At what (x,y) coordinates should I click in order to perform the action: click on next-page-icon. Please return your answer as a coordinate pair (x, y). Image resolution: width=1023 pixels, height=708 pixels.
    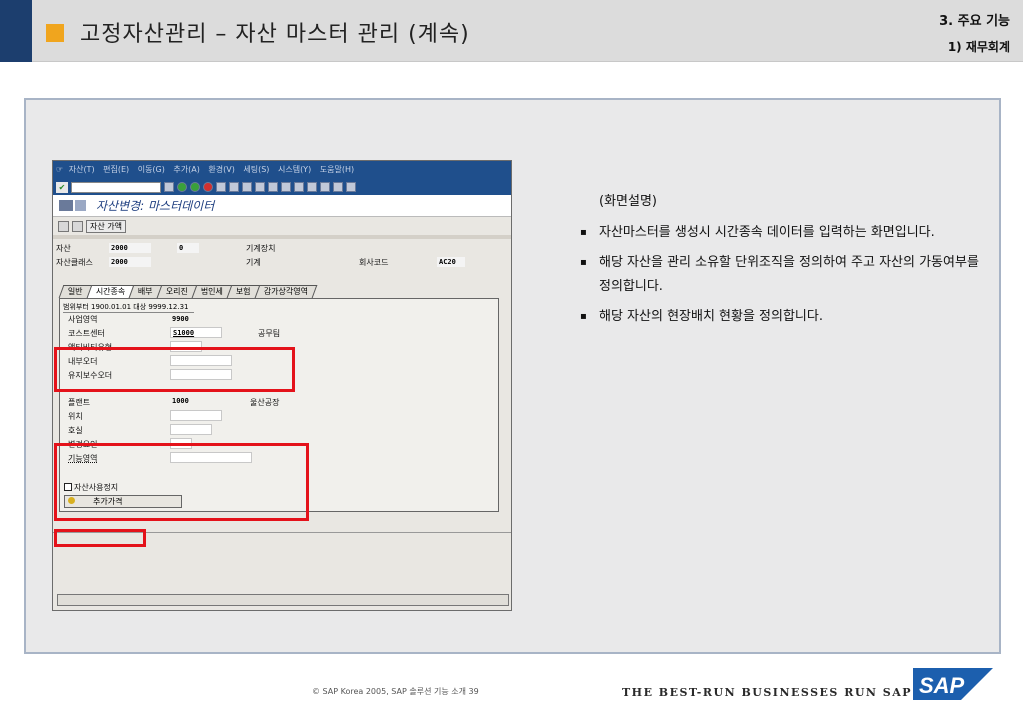
    Looking at the image, I should click on (286, 187).